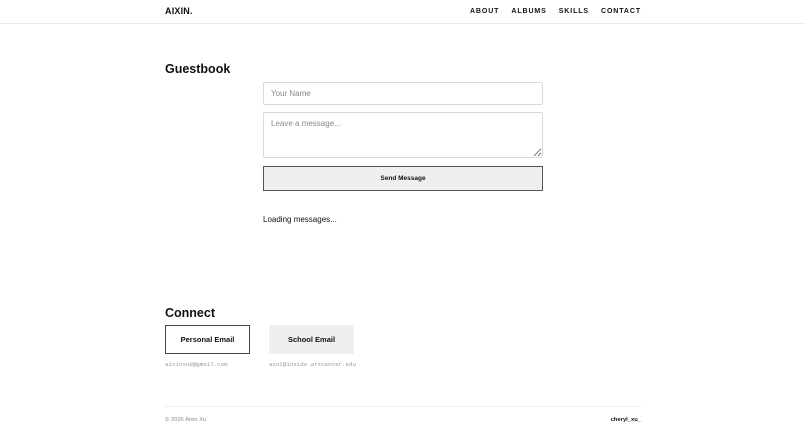 This screenshot has width=806, height=448. Describe the element at coordinates (196, 364) in the screenshot. I see `personal-email-address: aixinxu0@gmail.com` at that location.